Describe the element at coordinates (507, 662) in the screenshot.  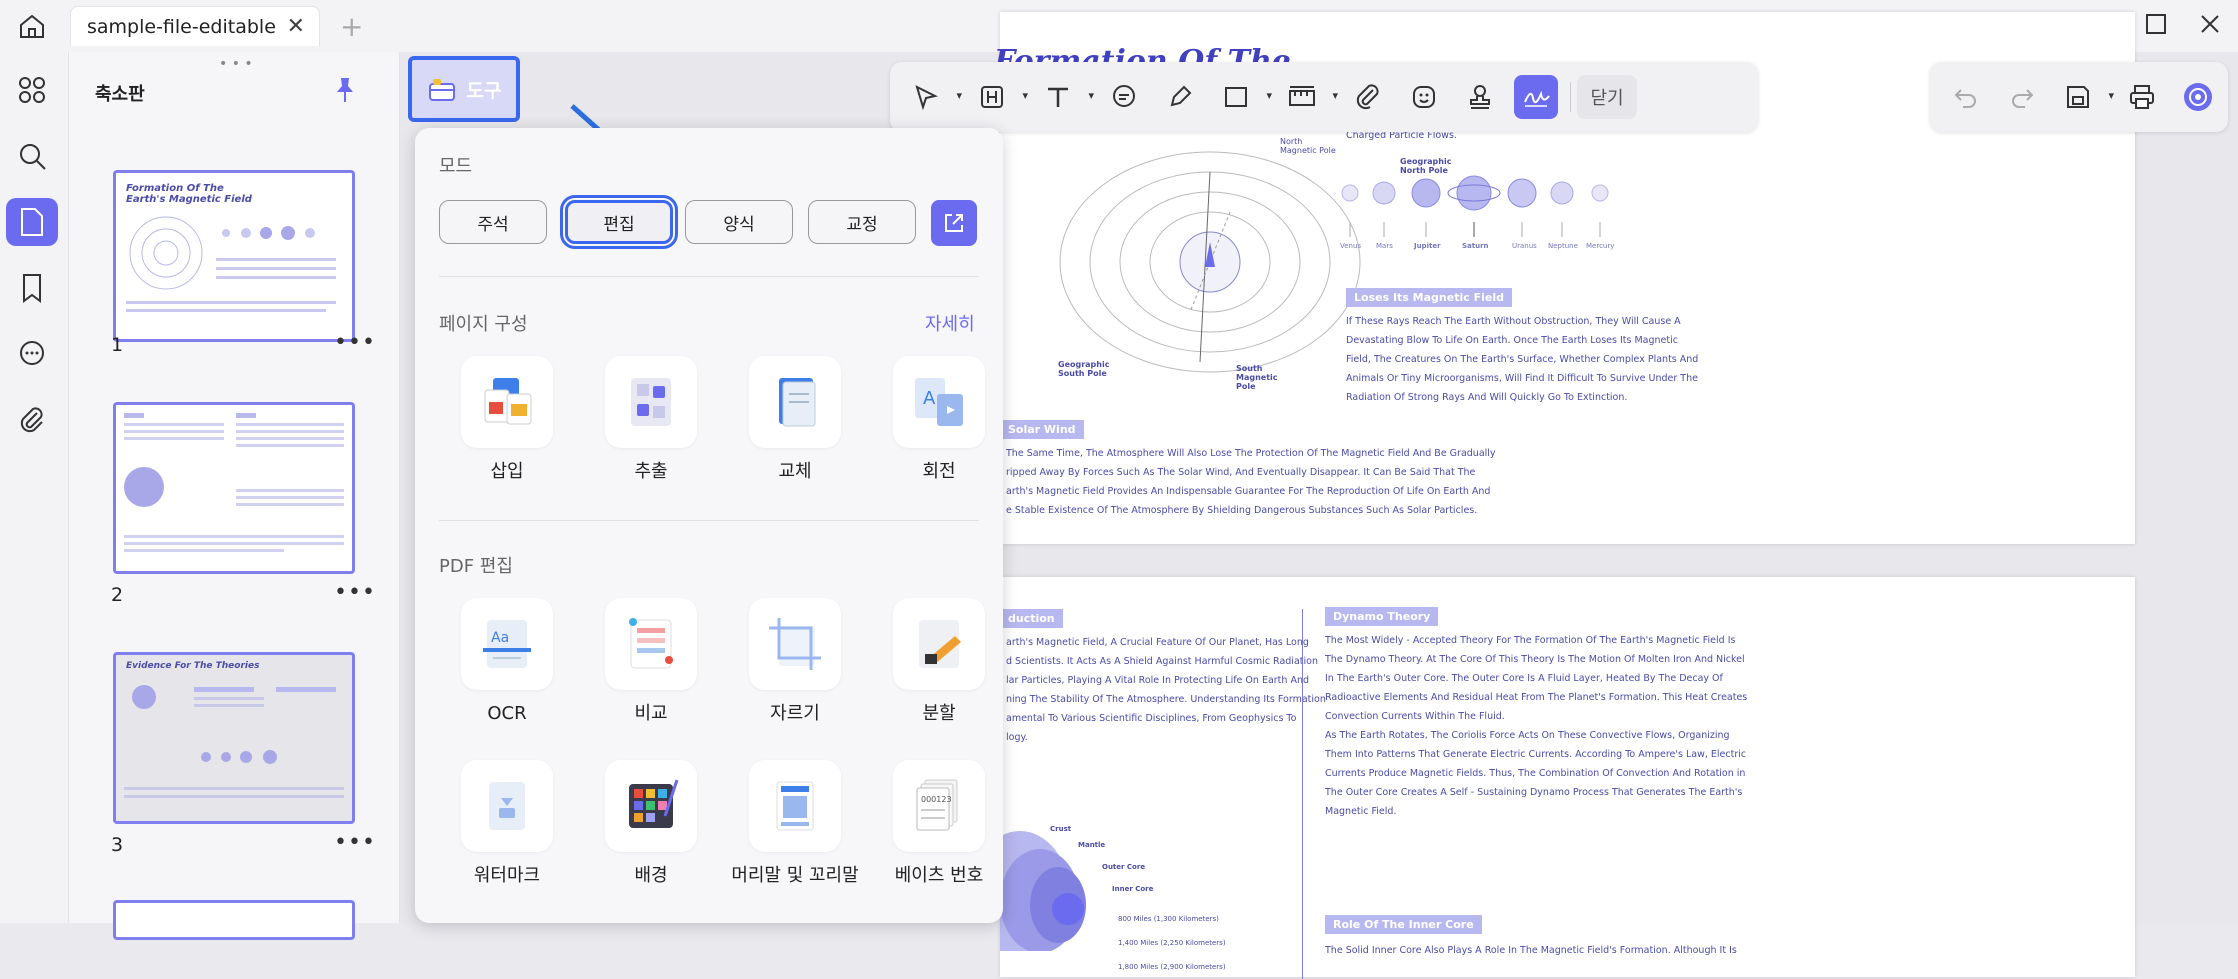
I see `ocr-item: Aa OCR` at that location.